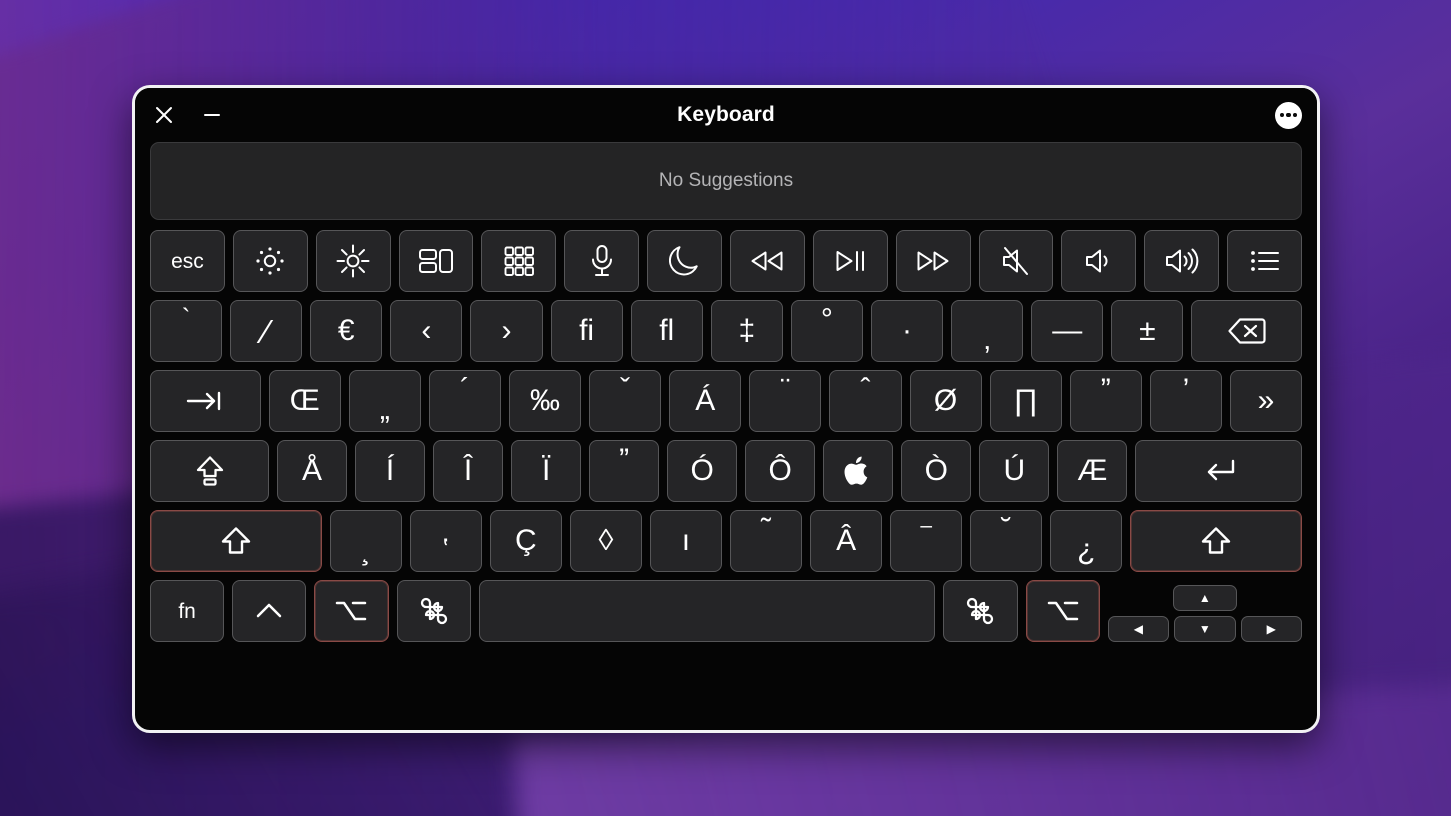 The height and width of the screenshot is (816, 1451). I want to click on key-control-strip, so click(1265, 261).